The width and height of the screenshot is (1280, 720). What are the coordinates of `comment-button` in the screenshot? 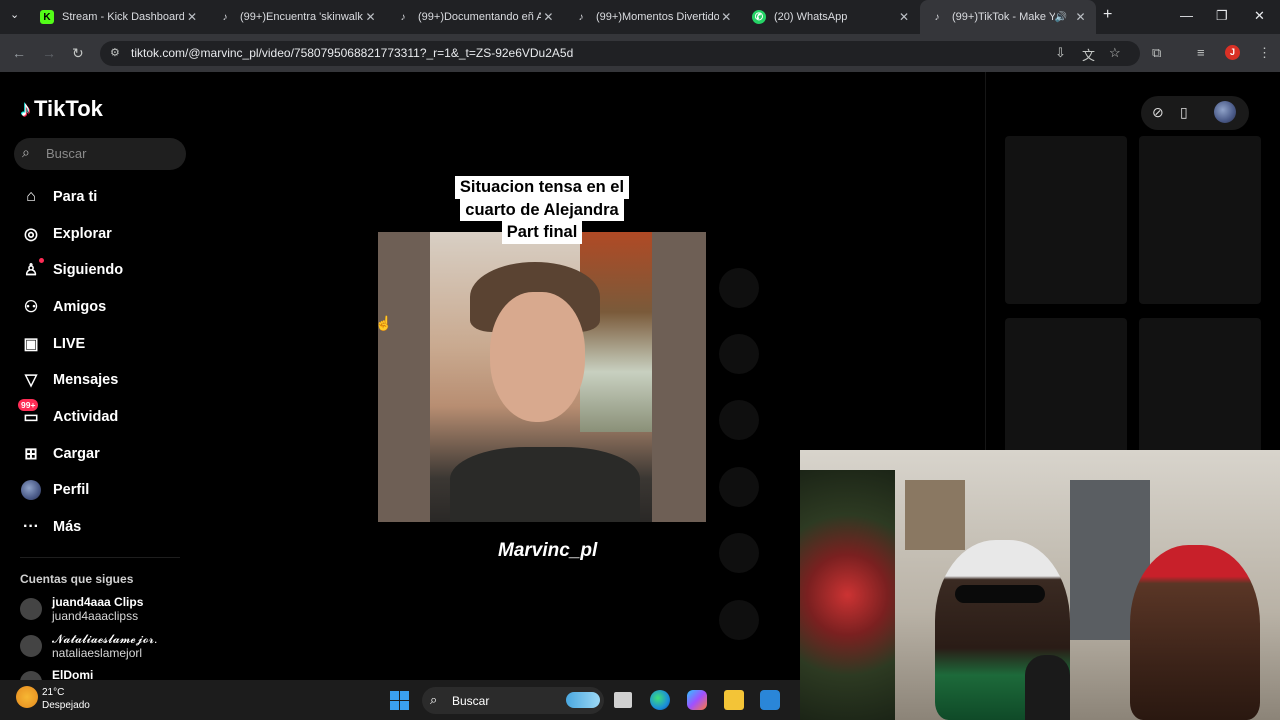 It's located at (739, 354).